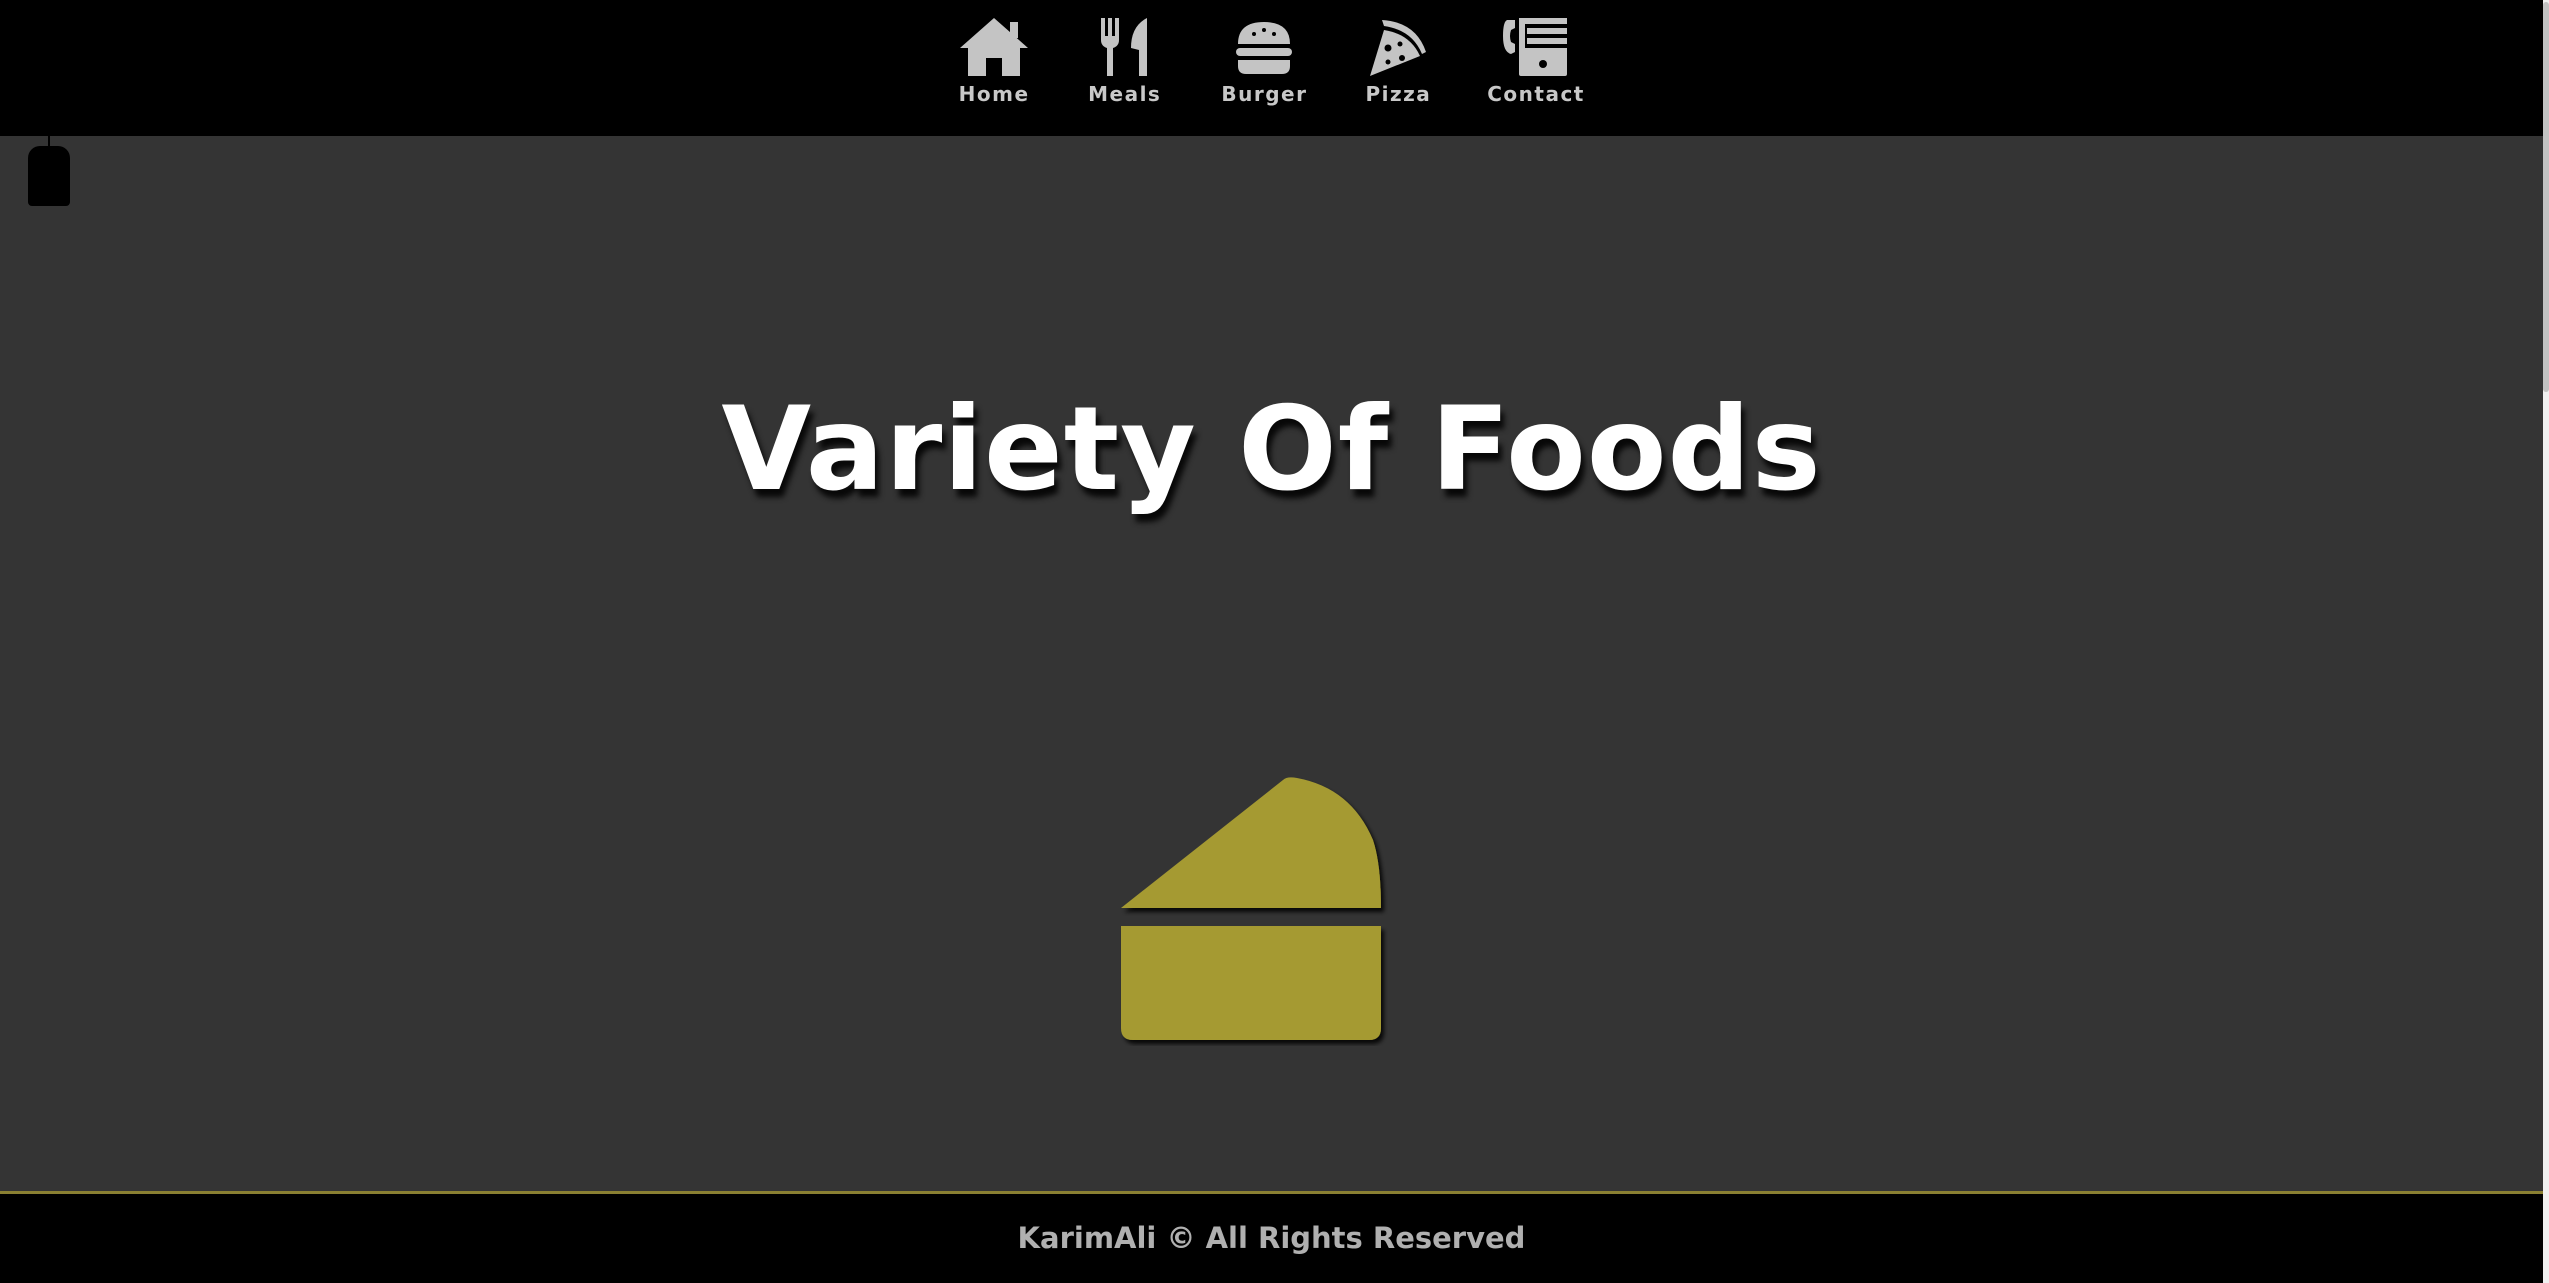  What do you see at coordinates (1264, 94) in the screenshot?
I see `nav-label-burger: Burger` at bounding box center [1264, 94].